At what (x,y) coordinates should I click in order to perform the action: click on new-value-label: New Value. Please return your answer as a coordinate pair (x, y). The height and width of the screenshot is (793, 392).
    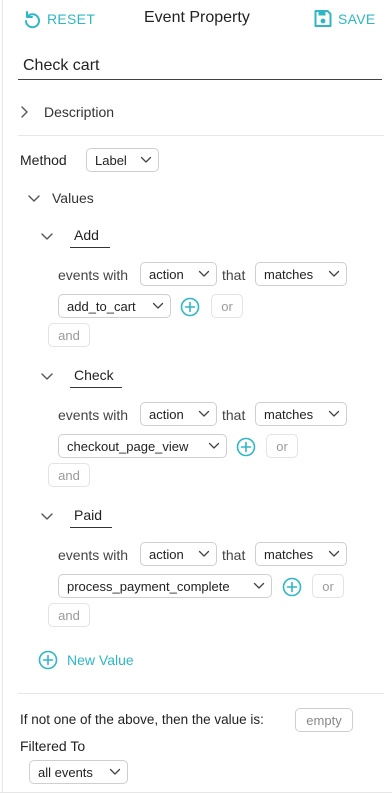
    Looking at the image, I should click on (100, 660).